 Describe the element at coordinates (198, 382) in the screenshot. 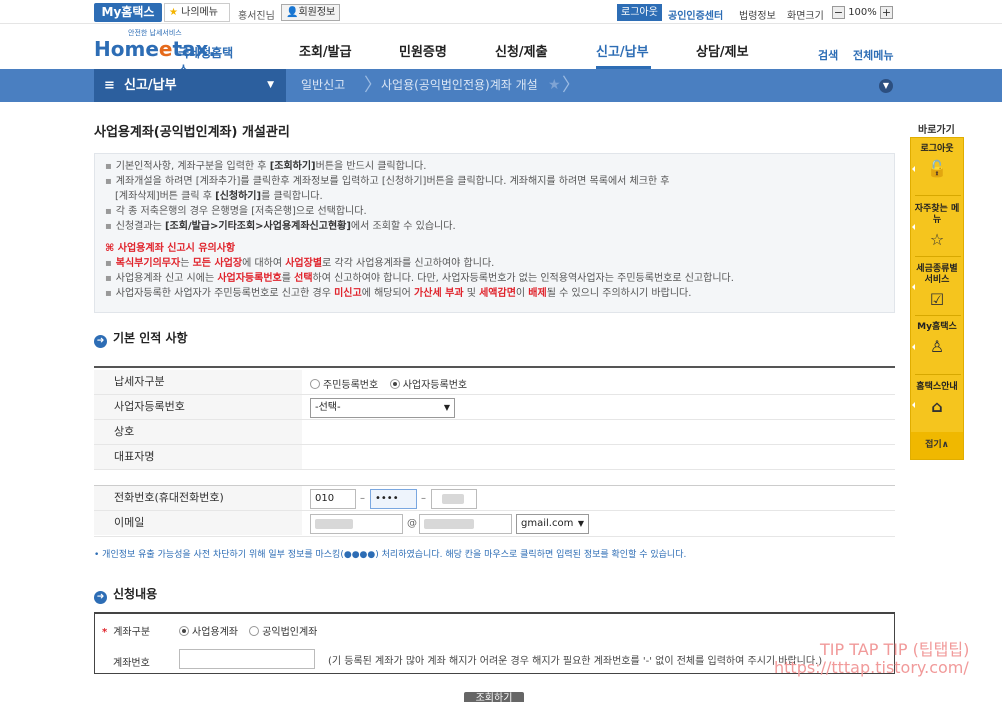

I see `taxpayer-type-label: 납세자구분` at that location.